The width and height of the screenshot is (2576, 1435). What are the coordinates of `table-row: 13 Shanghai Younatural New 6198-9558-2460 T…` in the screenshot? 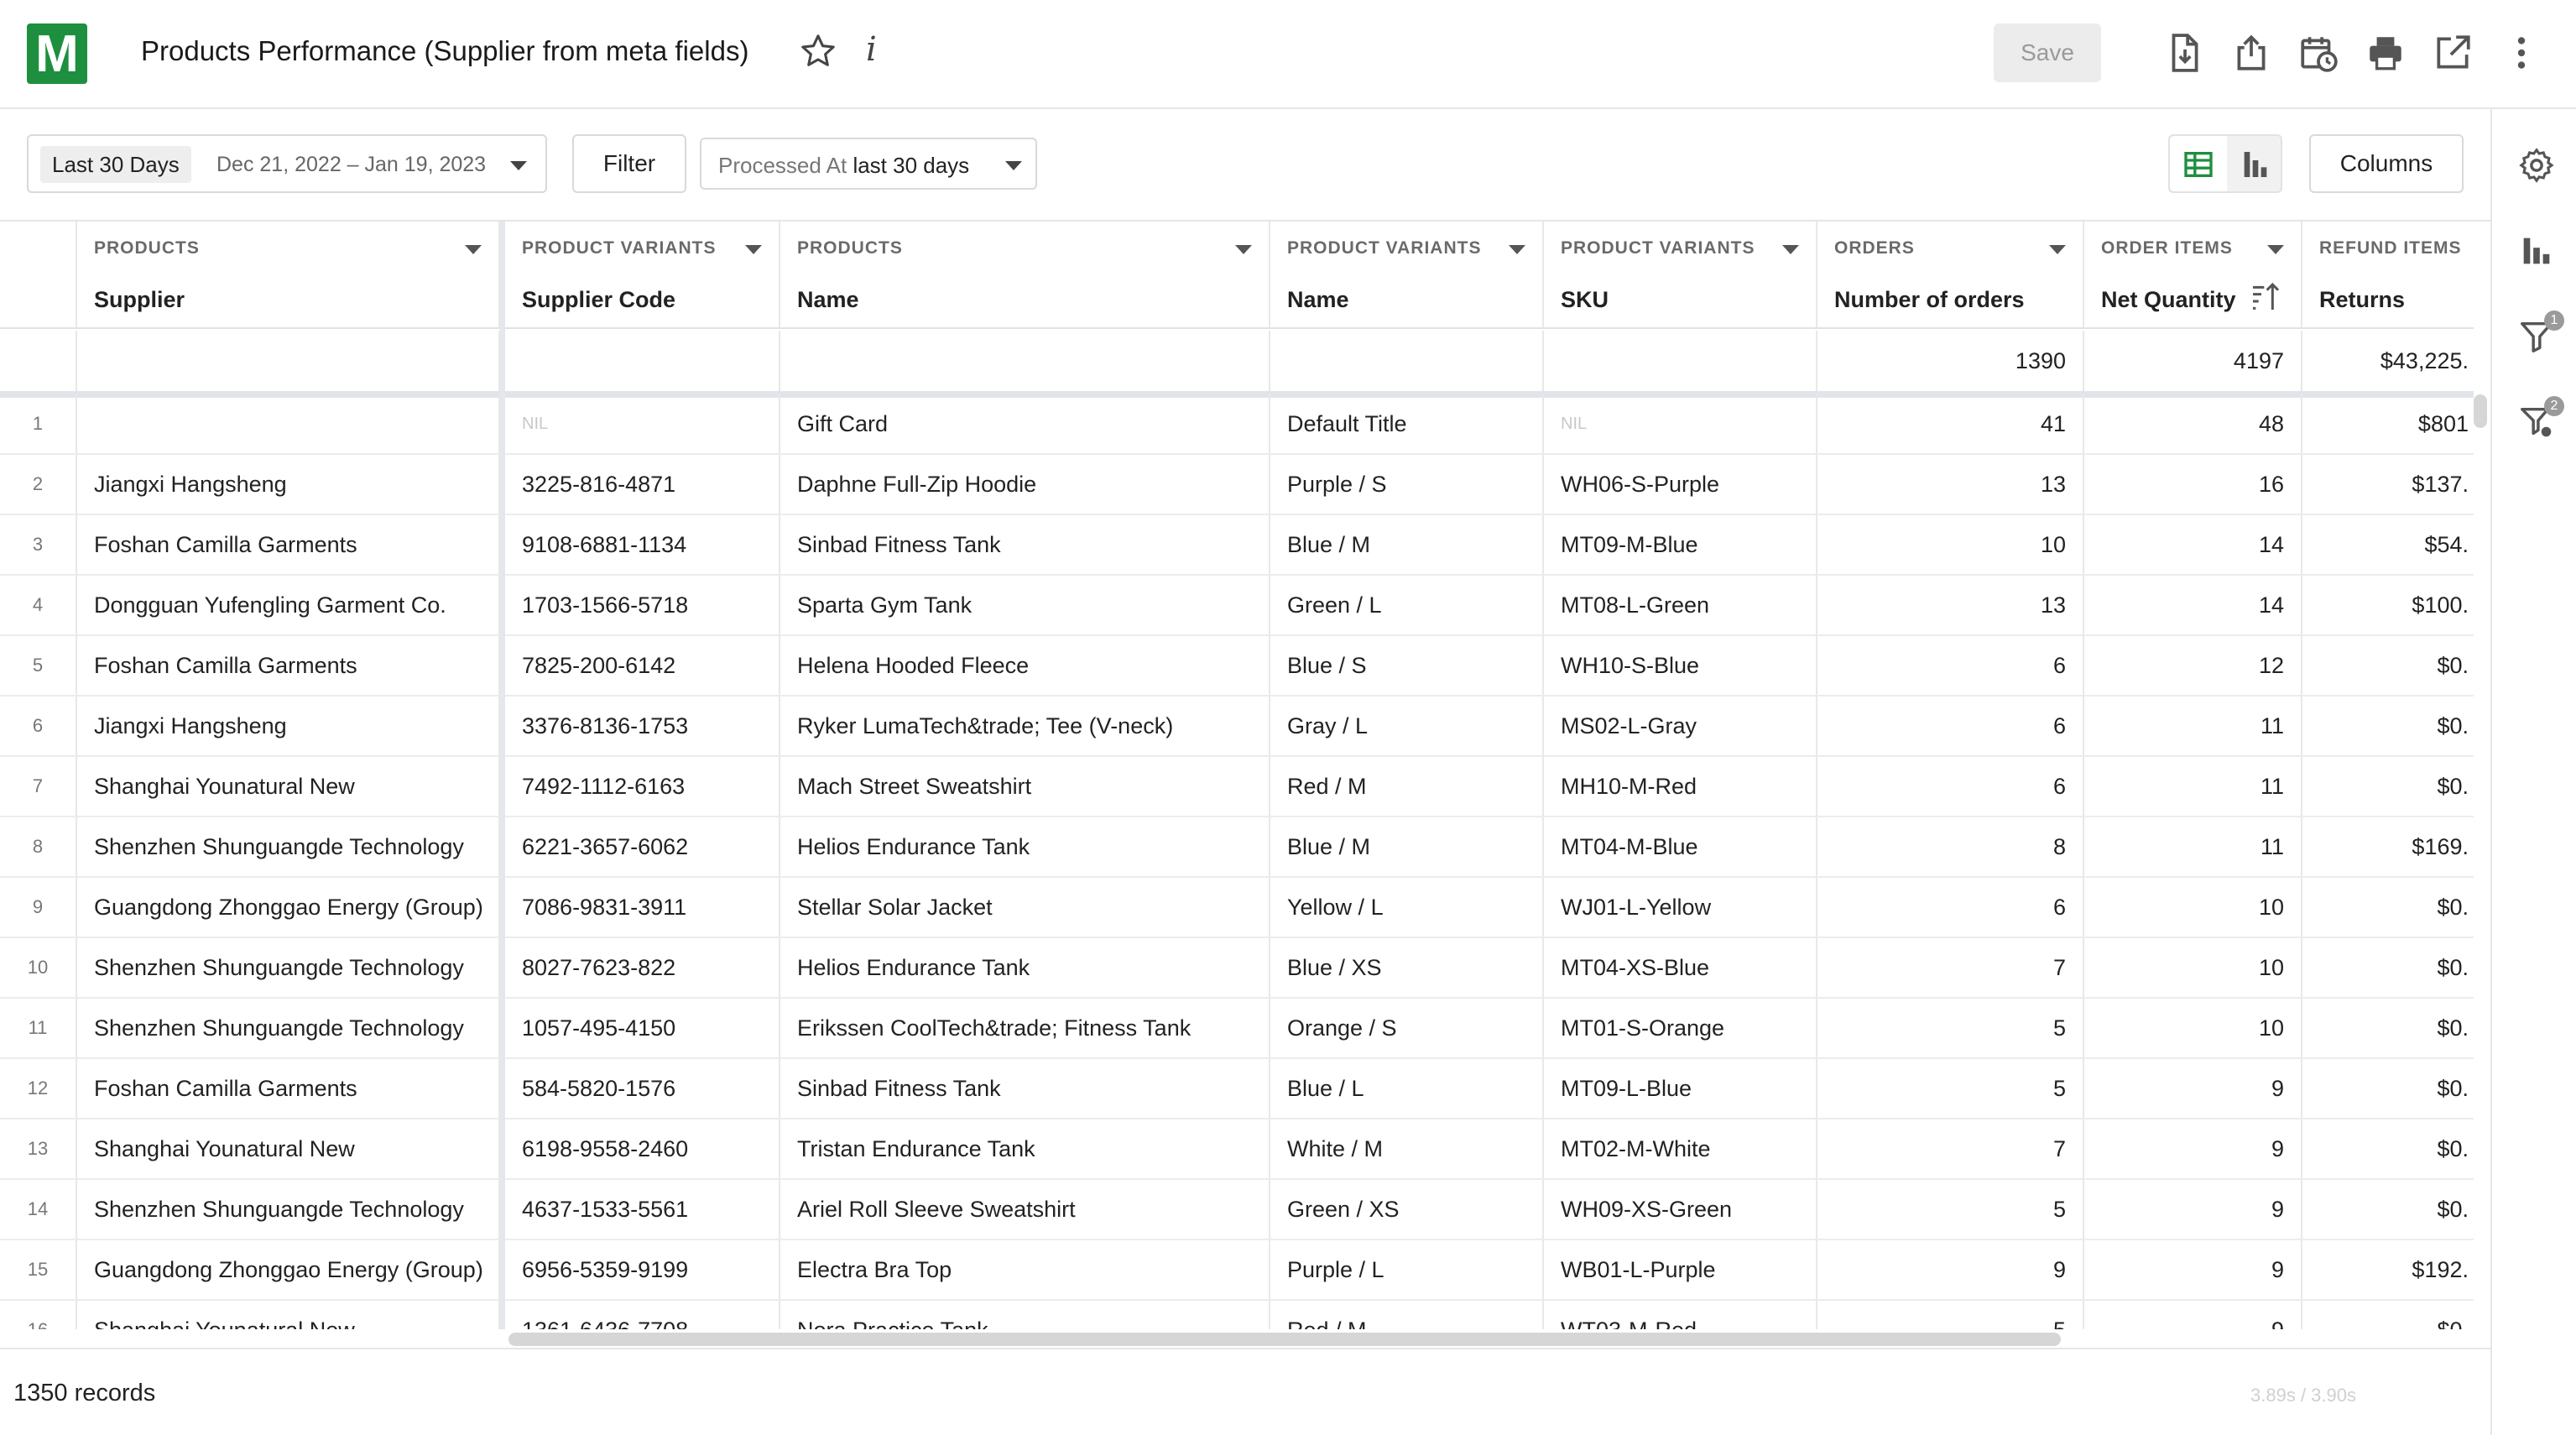 It's located at (1237, 1149).